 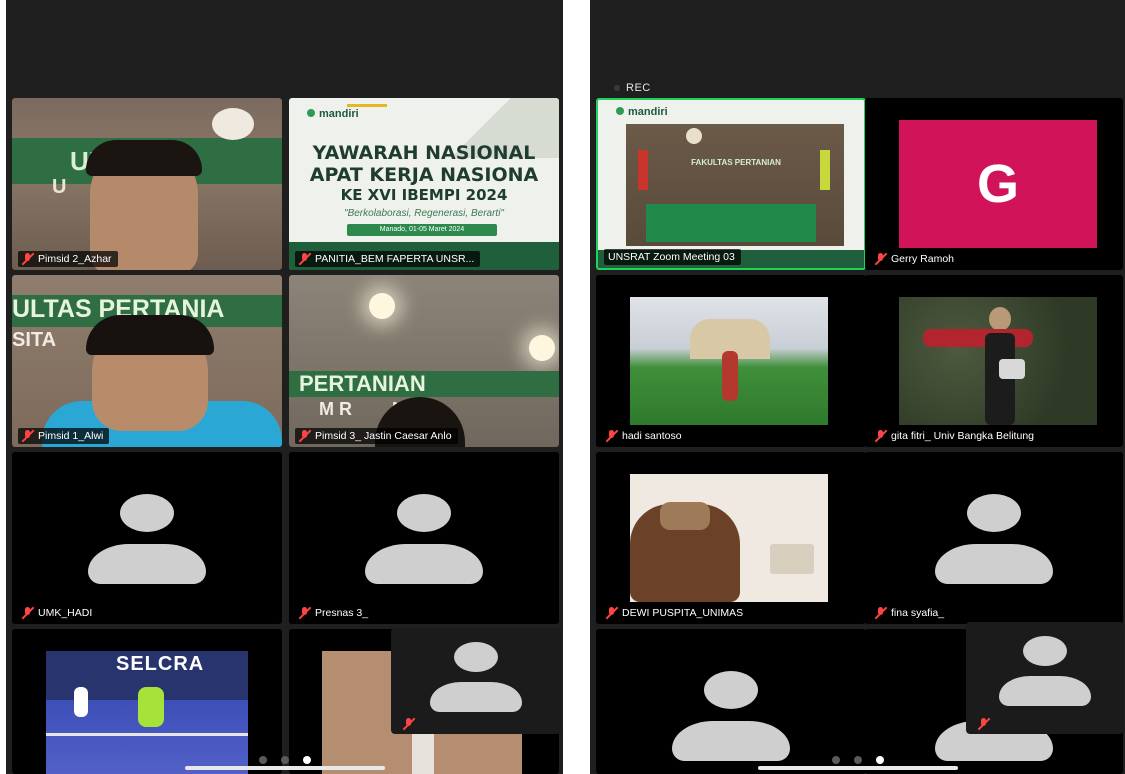 What do you see at coordinates (424, 153) in the screenshot?
I see `slide-title-line: YAWARAH NASIONAL` at bounding box center [424, 153].